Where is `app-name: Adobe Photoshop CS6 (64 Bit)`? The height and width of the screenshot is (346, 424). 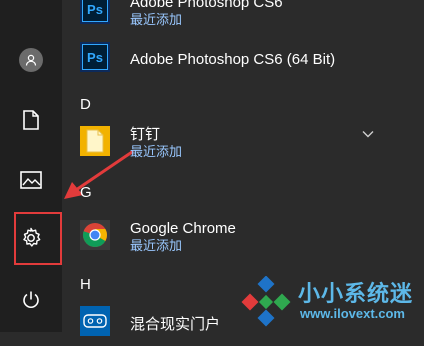
app-name: Adobe Photoshop CS6 (64 Bit) is located at coordinates (233, 59).